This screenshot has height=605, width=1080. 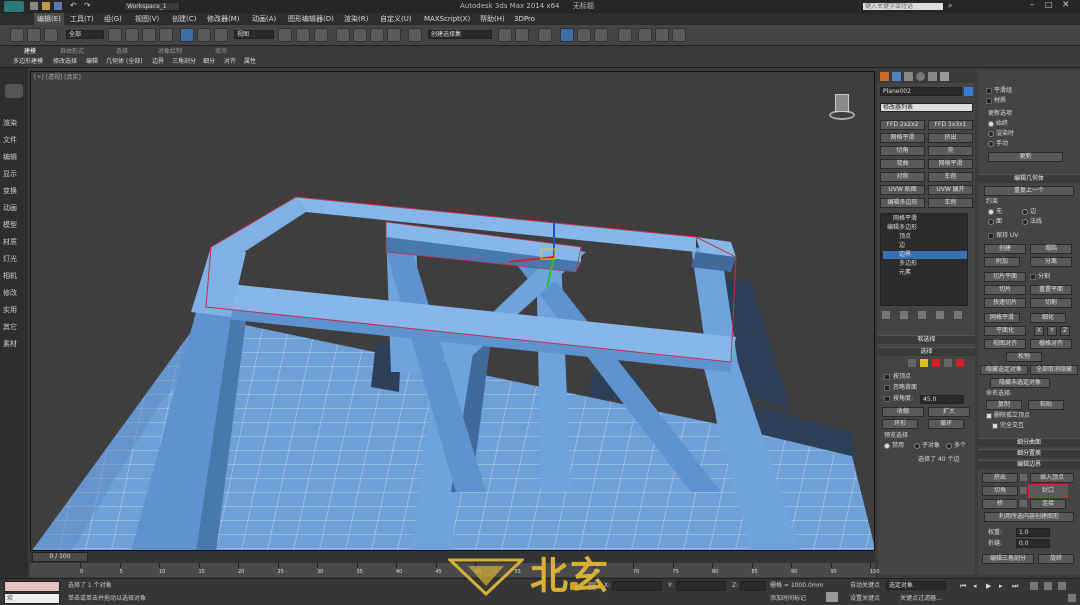 What do you see at coordinates (204, 35) in the screenshot?
I see `select-rotate-icon` at bounding box center [204, 35].